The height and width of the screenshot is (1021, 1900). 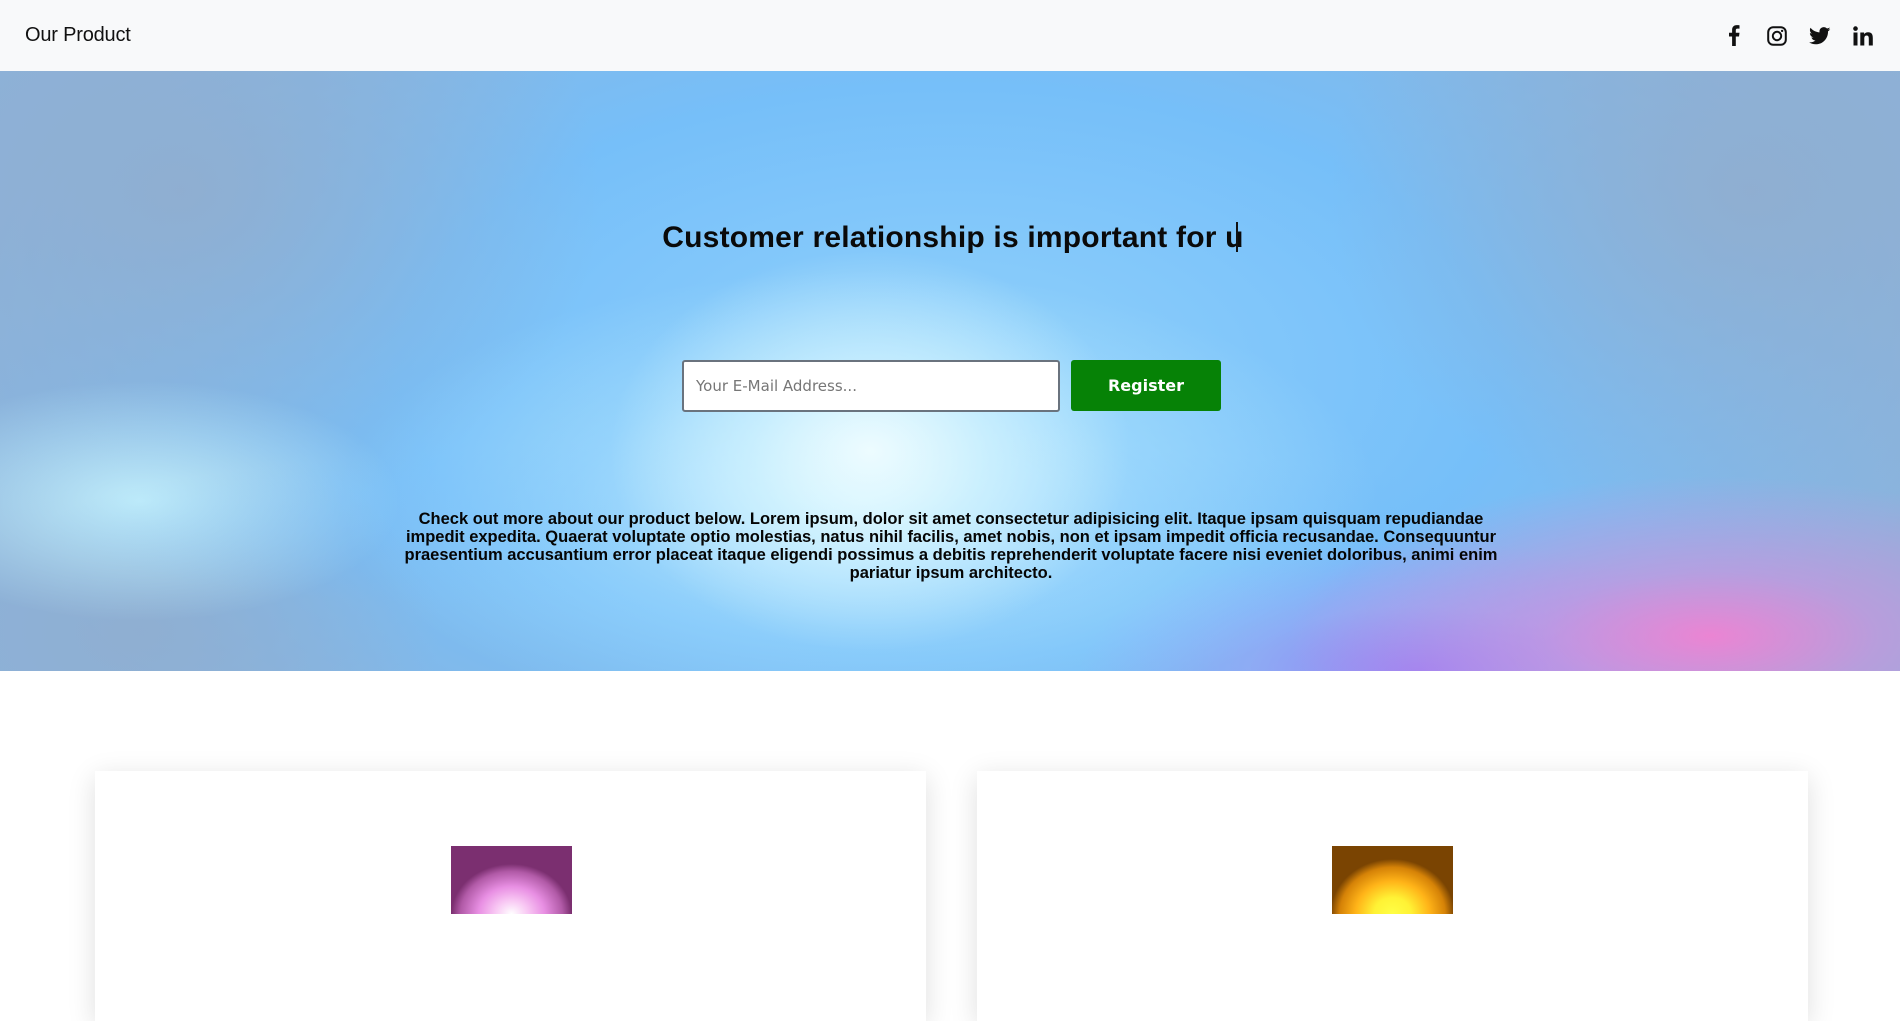 I want to click on signup-form: Register, so click(x=951, y=386).